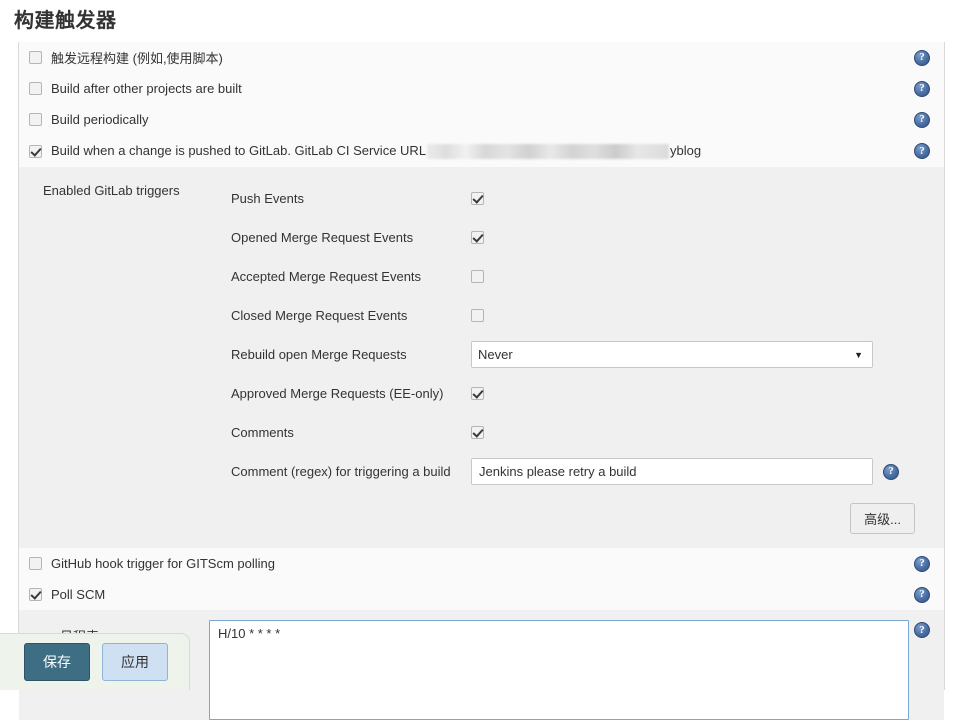  Describe the element at coordinates (35, 563) in the screenshot. I see `checkbox-github-hook-trigger` at that location.